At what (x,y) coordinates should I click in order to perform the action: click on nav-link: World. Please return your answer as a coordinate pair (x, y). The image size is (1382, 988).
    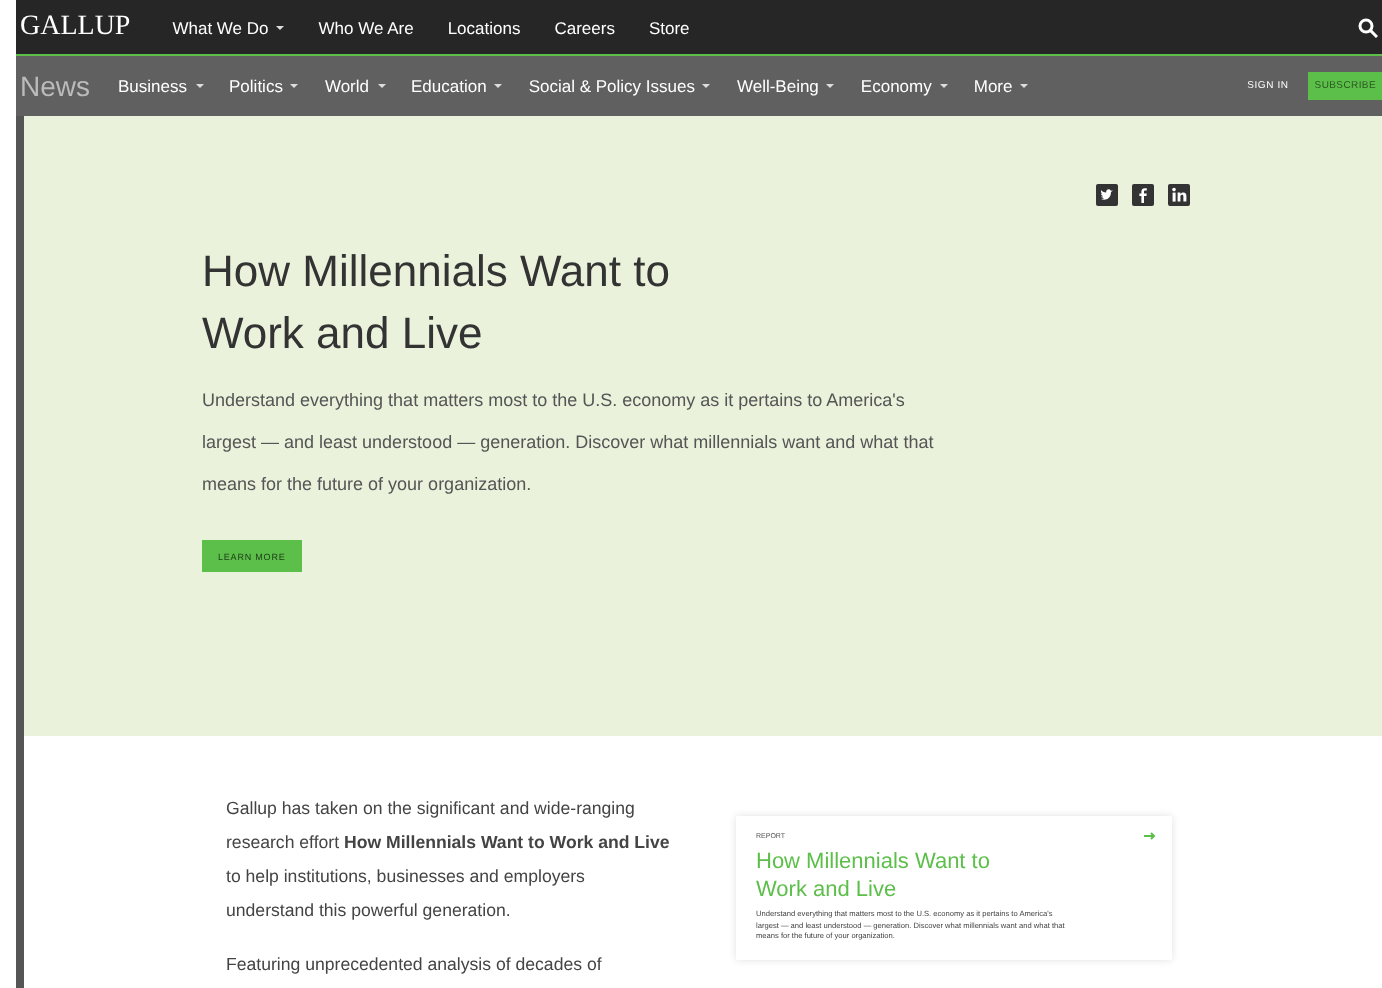
    Looking at the image, I should click on (354, 86).